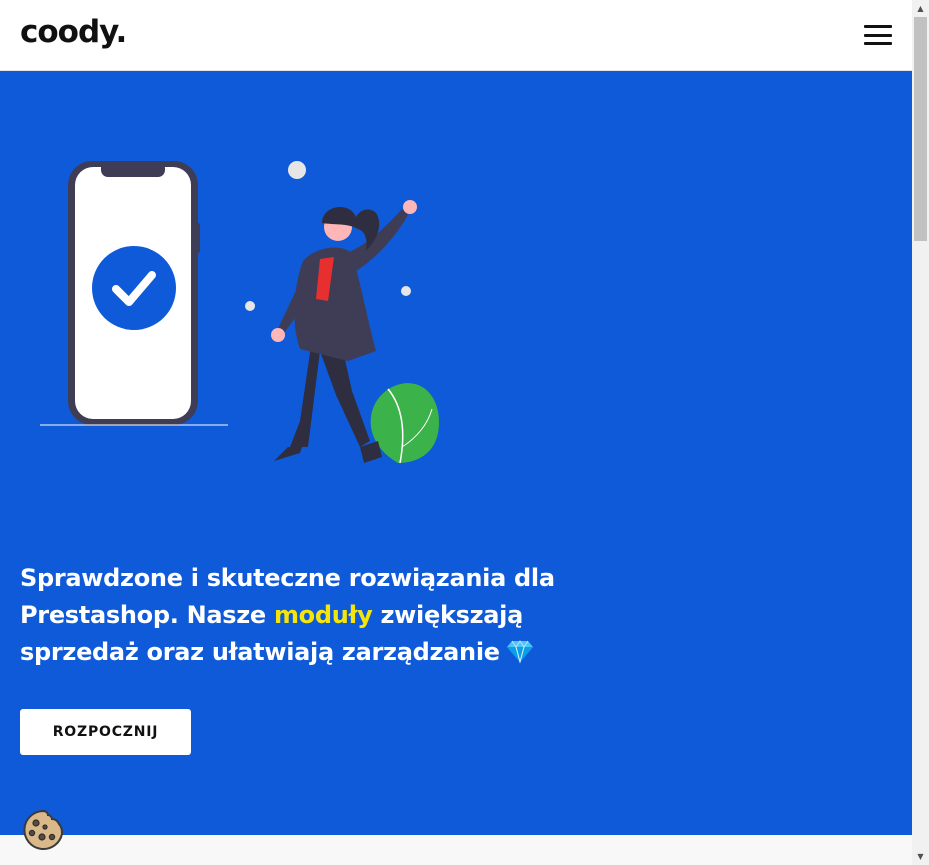 This screenshot has width=929, height=865. What do you see at coordinates (105, 732) in the screenshot?
I see `start-button: ROZPOCZNIJ` at bounding box center [105, 732].